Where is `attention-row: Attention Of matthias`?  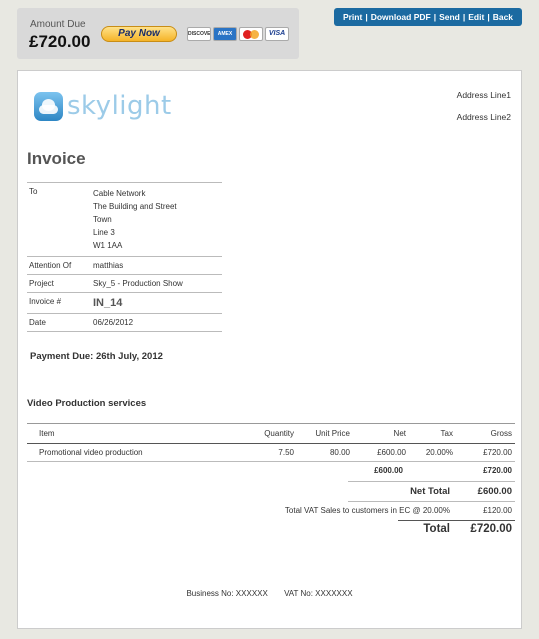
attention-row: Attention Of matthias is located at coordinates (124, 265).